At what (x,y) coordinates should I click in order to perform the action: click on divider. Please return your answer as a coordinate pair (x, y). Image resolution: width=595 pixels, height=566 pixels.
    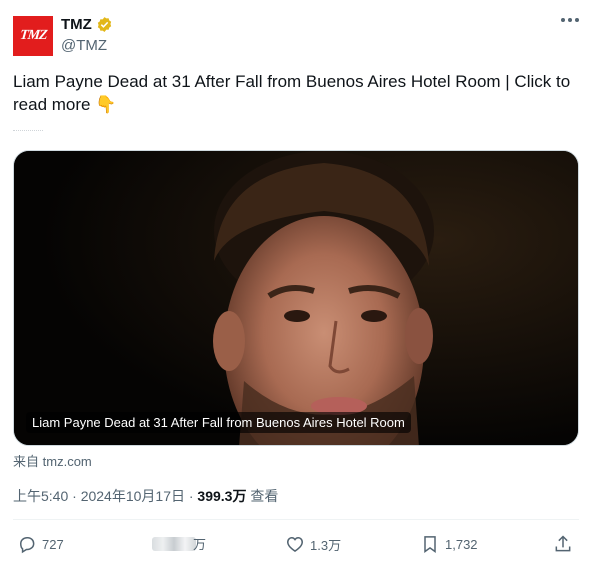
    Looking at the image, I should click on (296, 519).